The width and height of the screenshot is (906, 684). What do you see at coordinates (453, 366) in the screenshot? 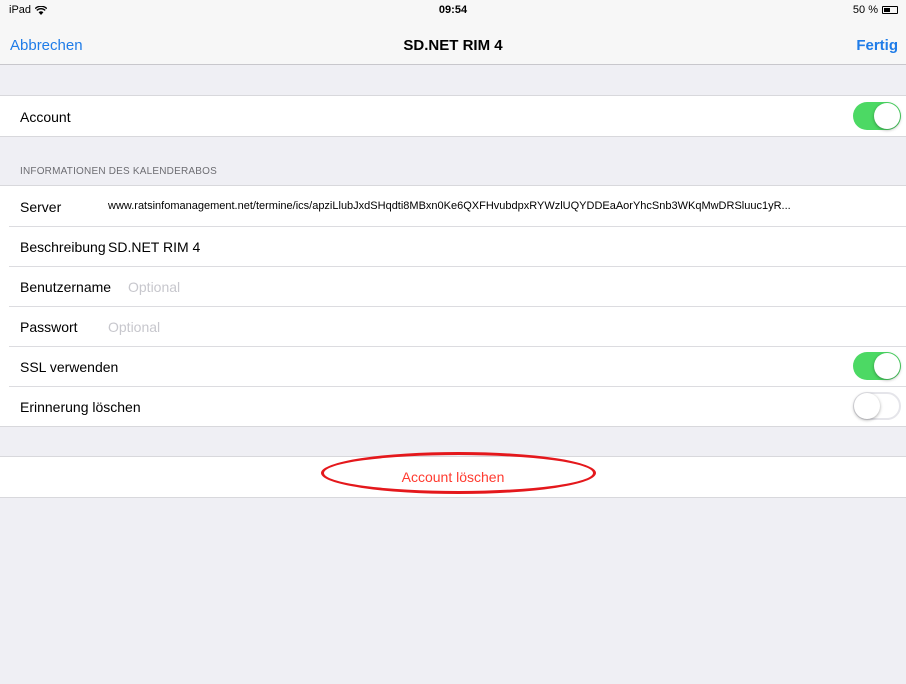
I see `ssl-row: SSL verwenden` at bounding box center [453, 366].